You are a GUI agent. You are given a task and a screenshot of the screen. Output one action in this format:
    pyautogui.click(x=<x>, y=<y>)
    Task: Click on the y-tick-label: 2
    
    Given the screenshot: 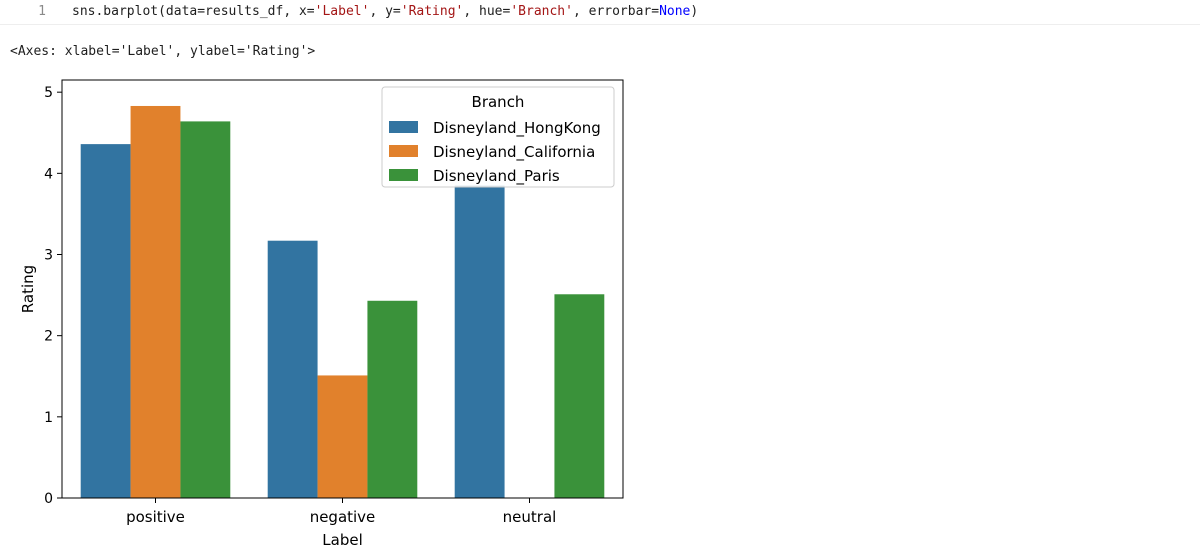 What is the action you would take?
    pyautogui.click(x=48, y=337)
    